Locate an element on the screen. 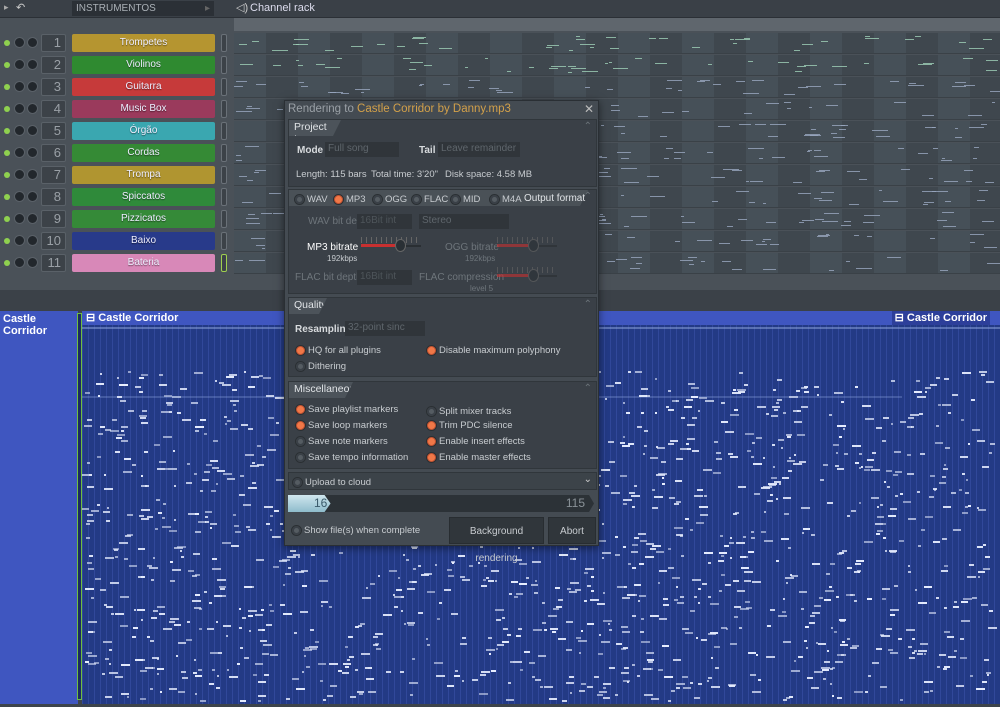 The width and height of the screenshot is (1000, 707). channel-button: Trompa is located at coordinates (143, 175).